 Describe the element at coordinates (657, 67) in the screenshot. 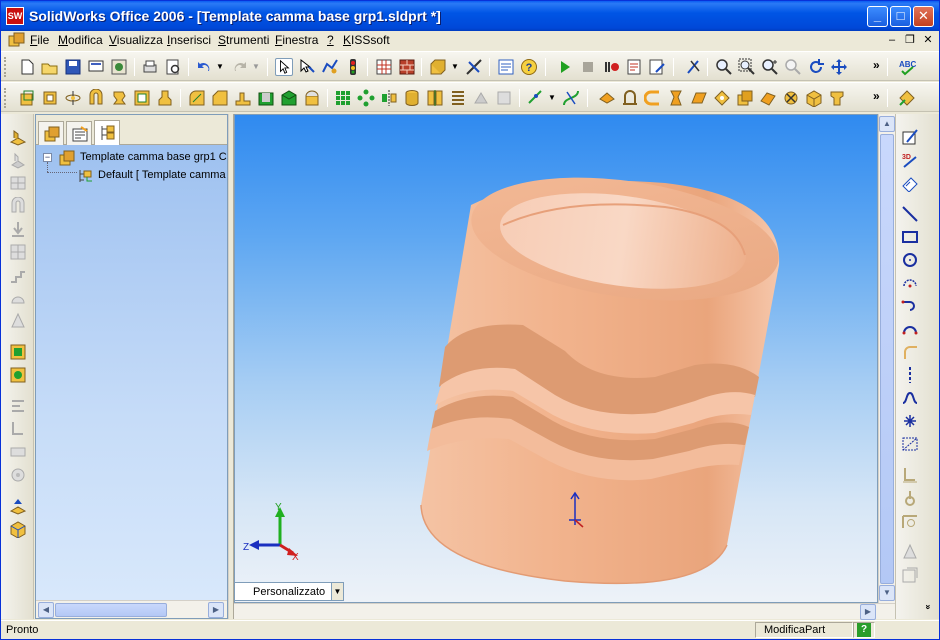

I see `macro-edit-icon` at that location.